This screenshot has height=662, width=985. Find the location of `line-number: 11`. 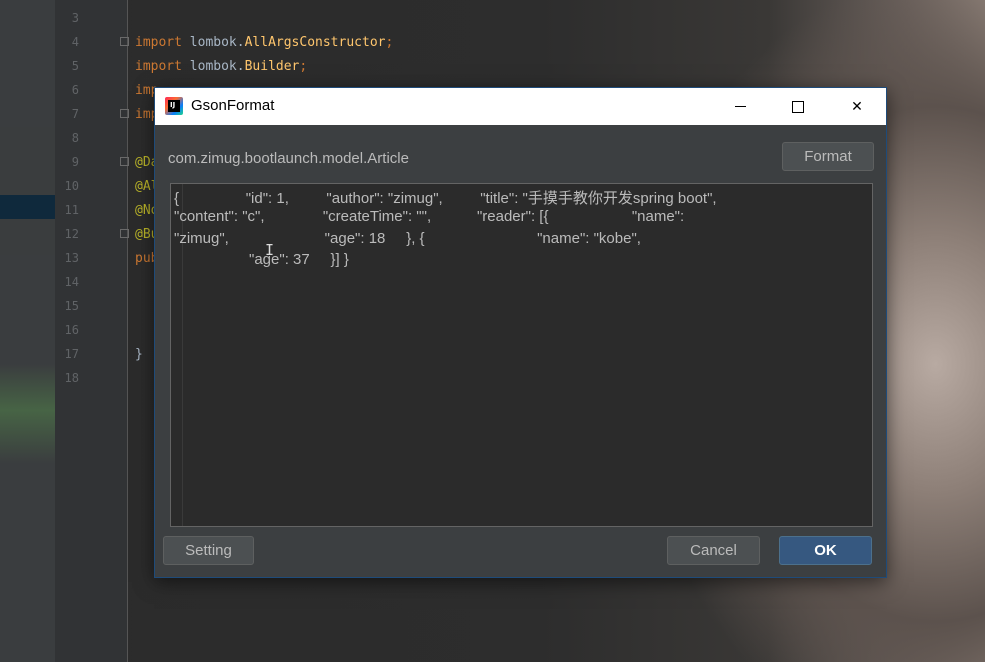

line-number: 11 is located at coordinates (71, 210).